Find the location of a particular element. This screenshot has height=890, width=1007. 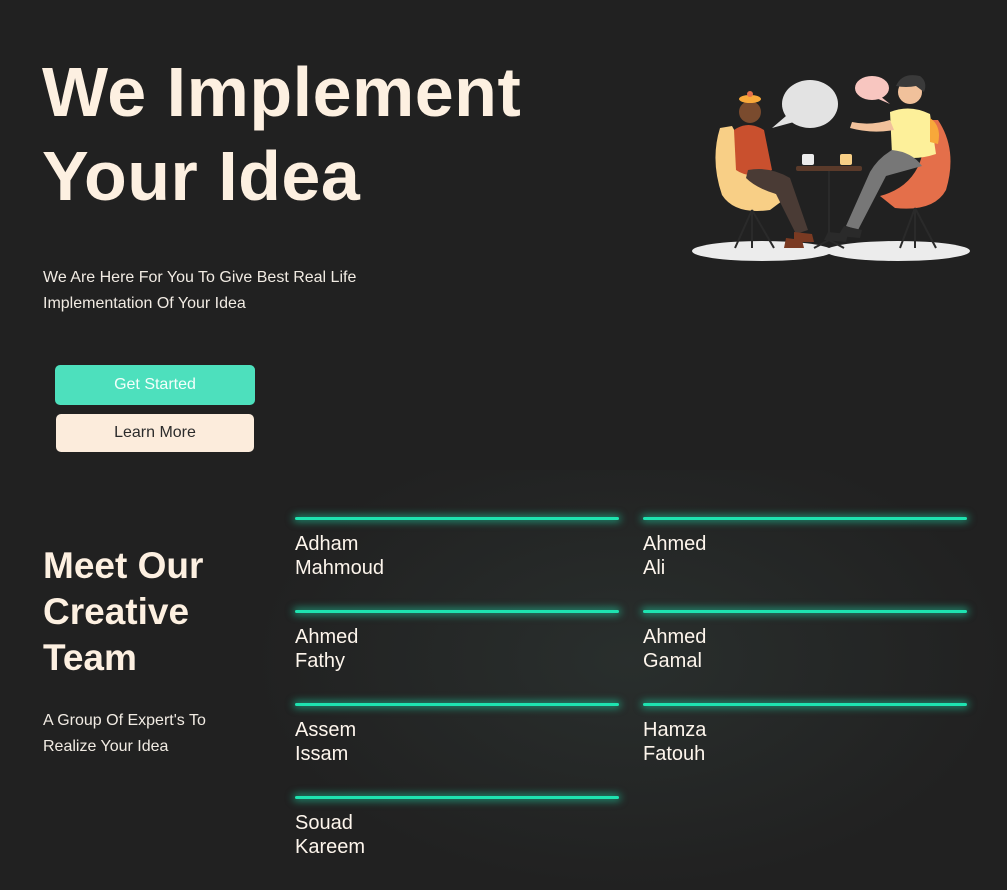

team-member-card: Ahmed Ali is located at coordinates (805, 548).